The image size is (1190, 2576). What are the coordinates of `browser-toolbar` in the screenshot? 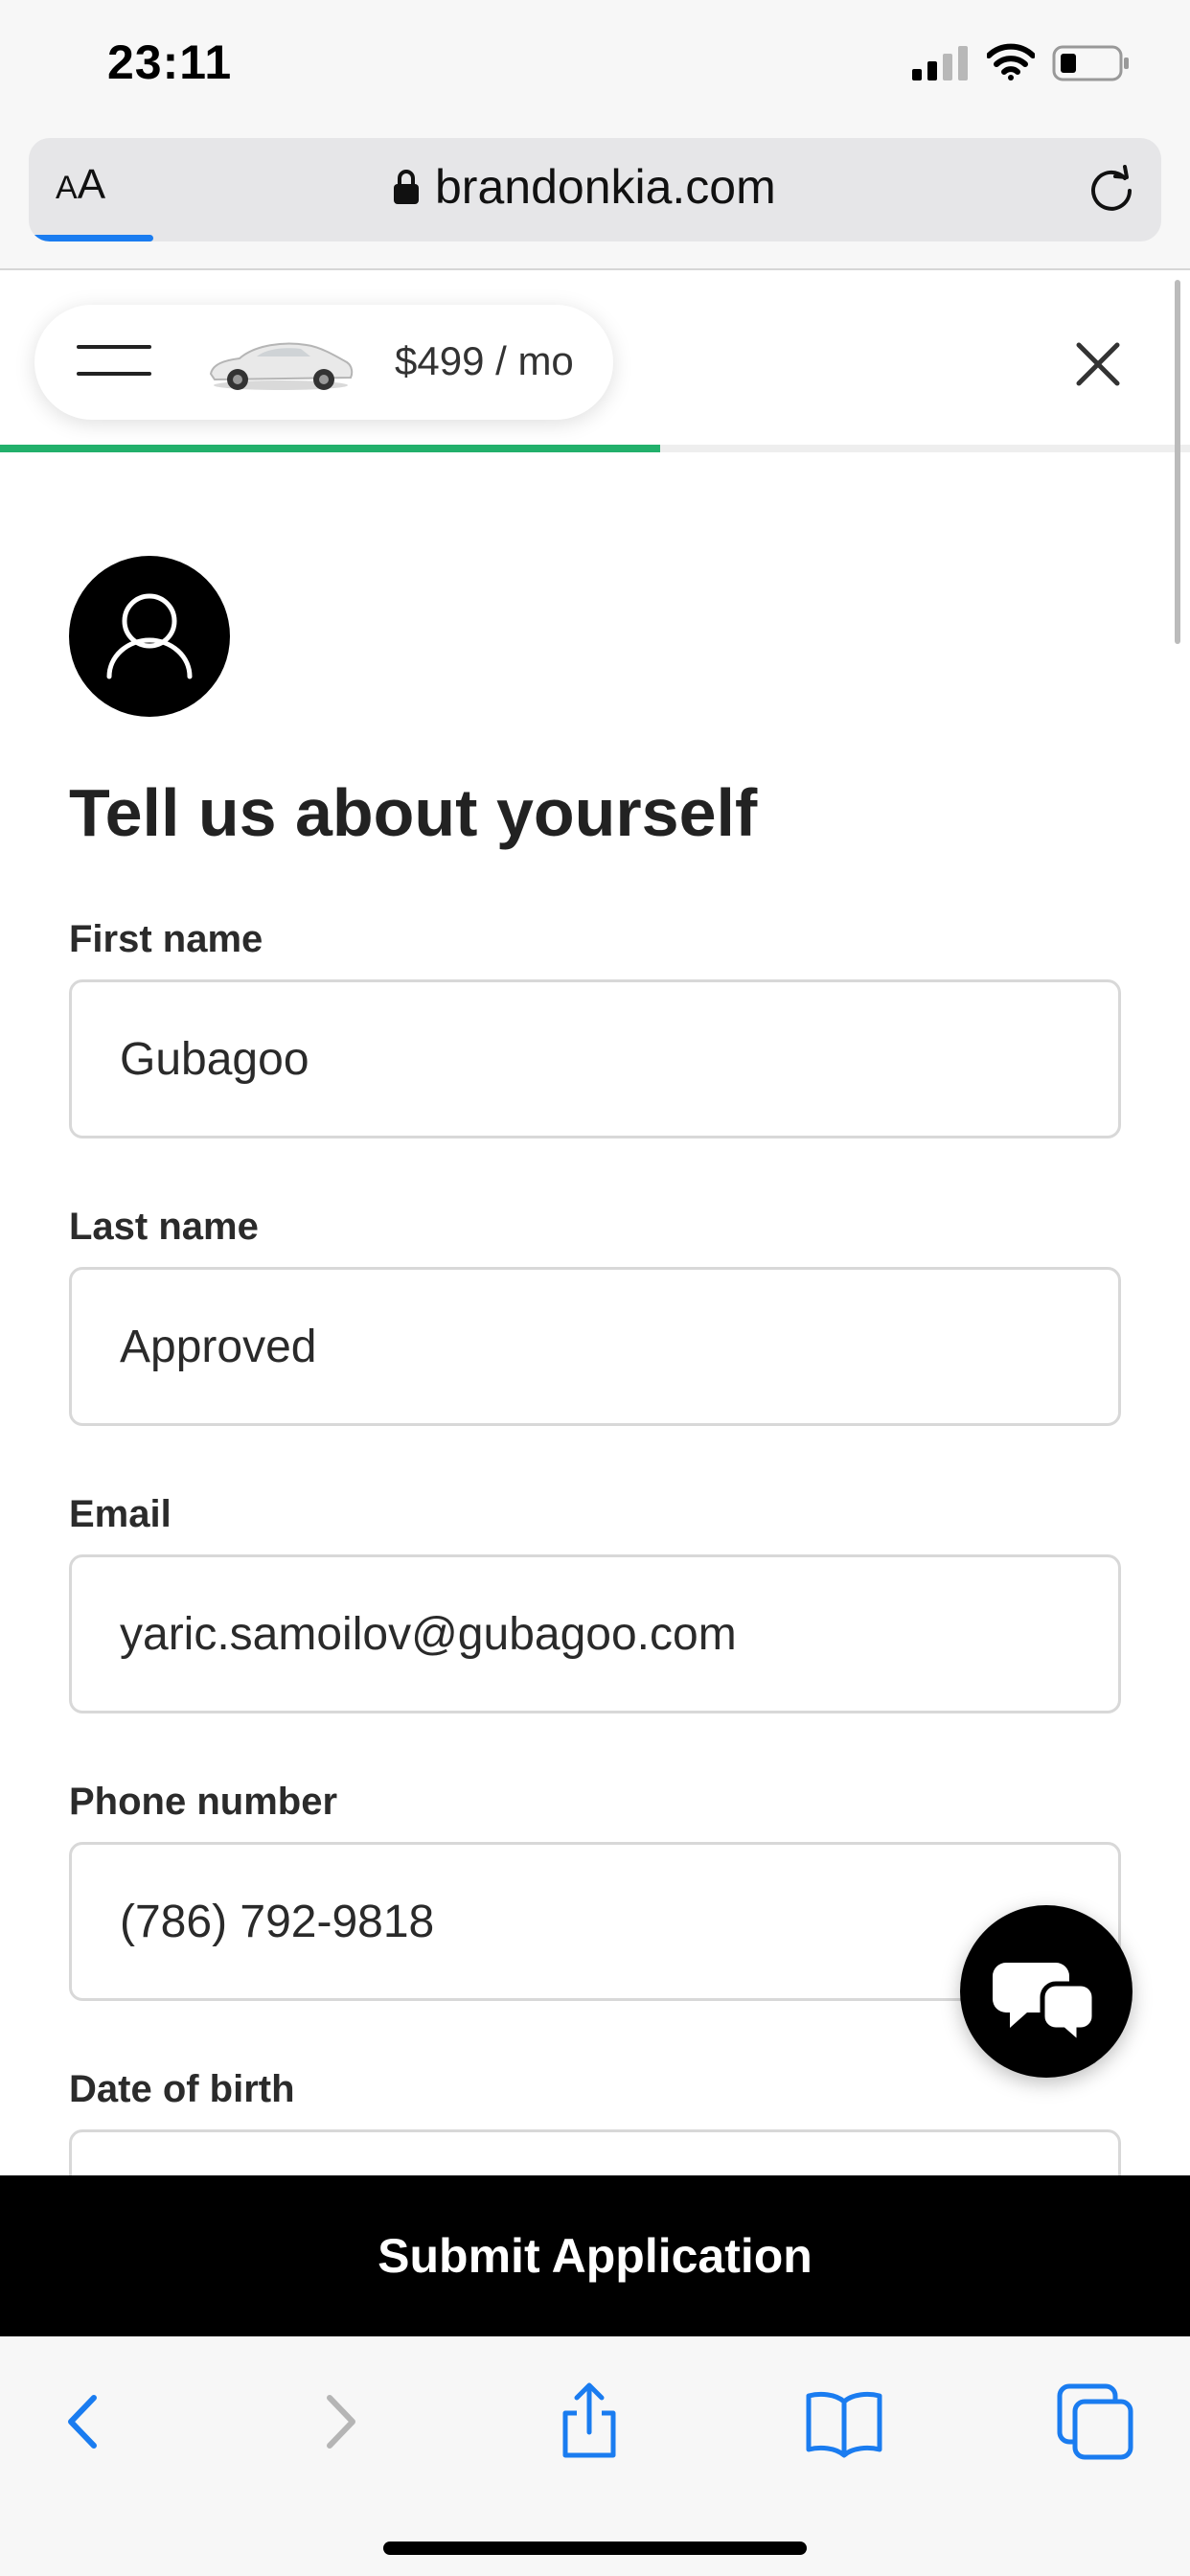 It's located at (595, 2456).